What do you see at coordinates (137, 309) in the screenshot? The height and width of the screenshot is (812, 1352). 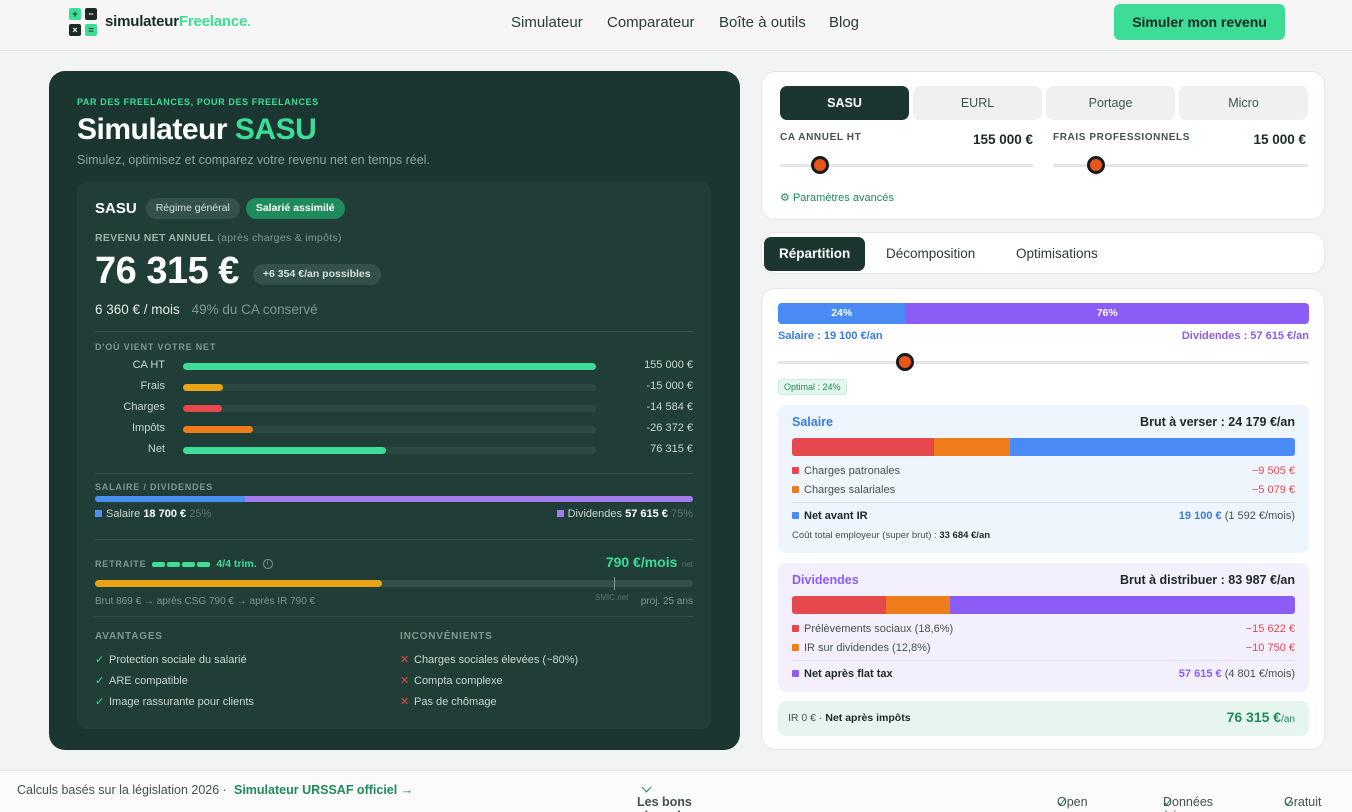 I see `monthly-net: 6 360 € / mois` at bounding box center [137, 309].